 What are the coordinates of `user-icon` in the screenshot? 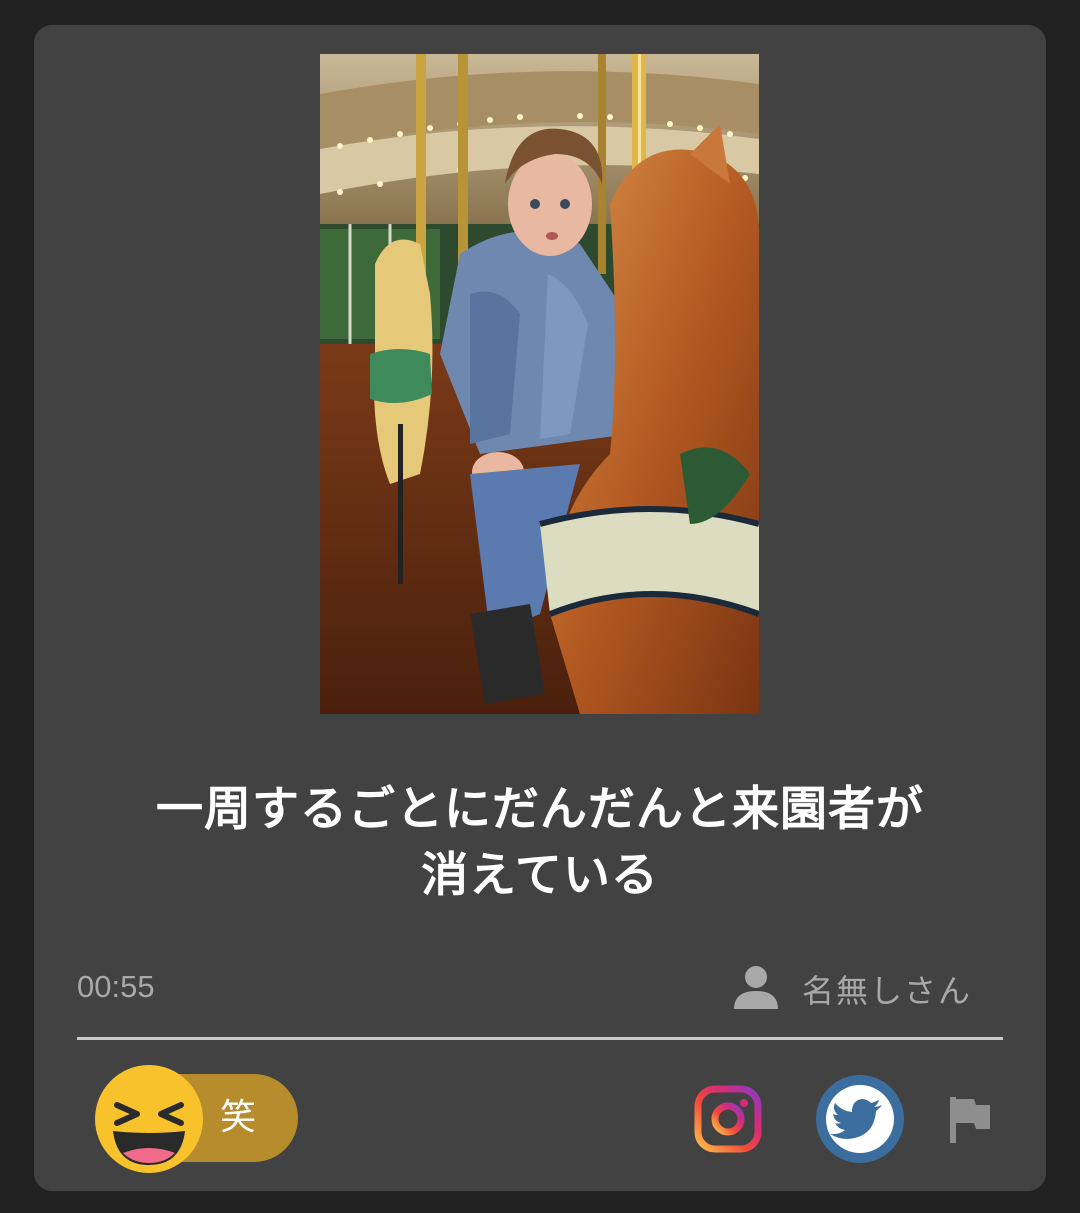 It's located at (756, 989).